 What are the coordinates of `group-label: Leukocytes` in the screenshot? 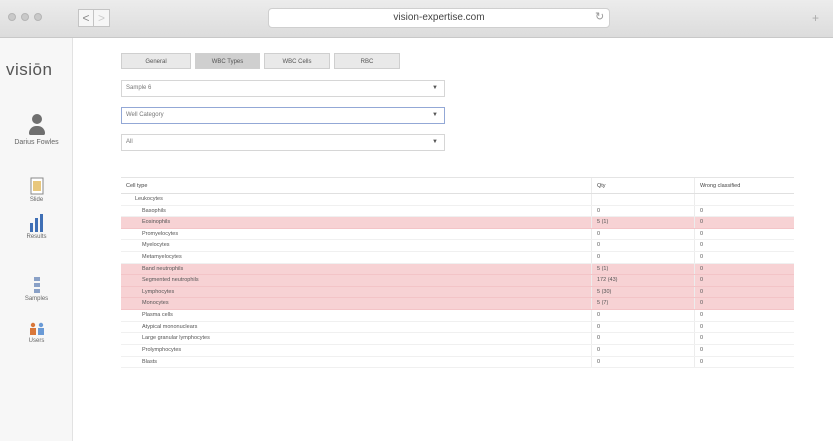 It's located at (356, 199).